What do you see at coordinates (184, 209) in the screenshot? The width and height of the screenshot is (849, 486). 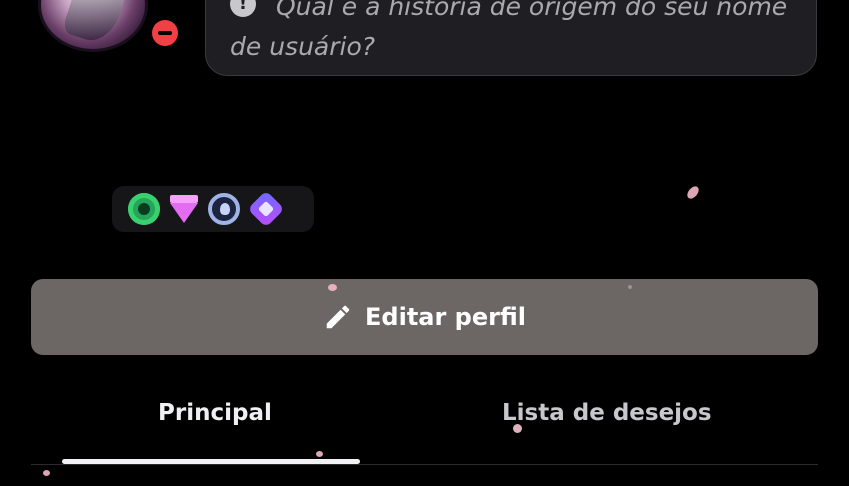 I see `gem-boost-badge-icon` at bounding box center [184, 209].